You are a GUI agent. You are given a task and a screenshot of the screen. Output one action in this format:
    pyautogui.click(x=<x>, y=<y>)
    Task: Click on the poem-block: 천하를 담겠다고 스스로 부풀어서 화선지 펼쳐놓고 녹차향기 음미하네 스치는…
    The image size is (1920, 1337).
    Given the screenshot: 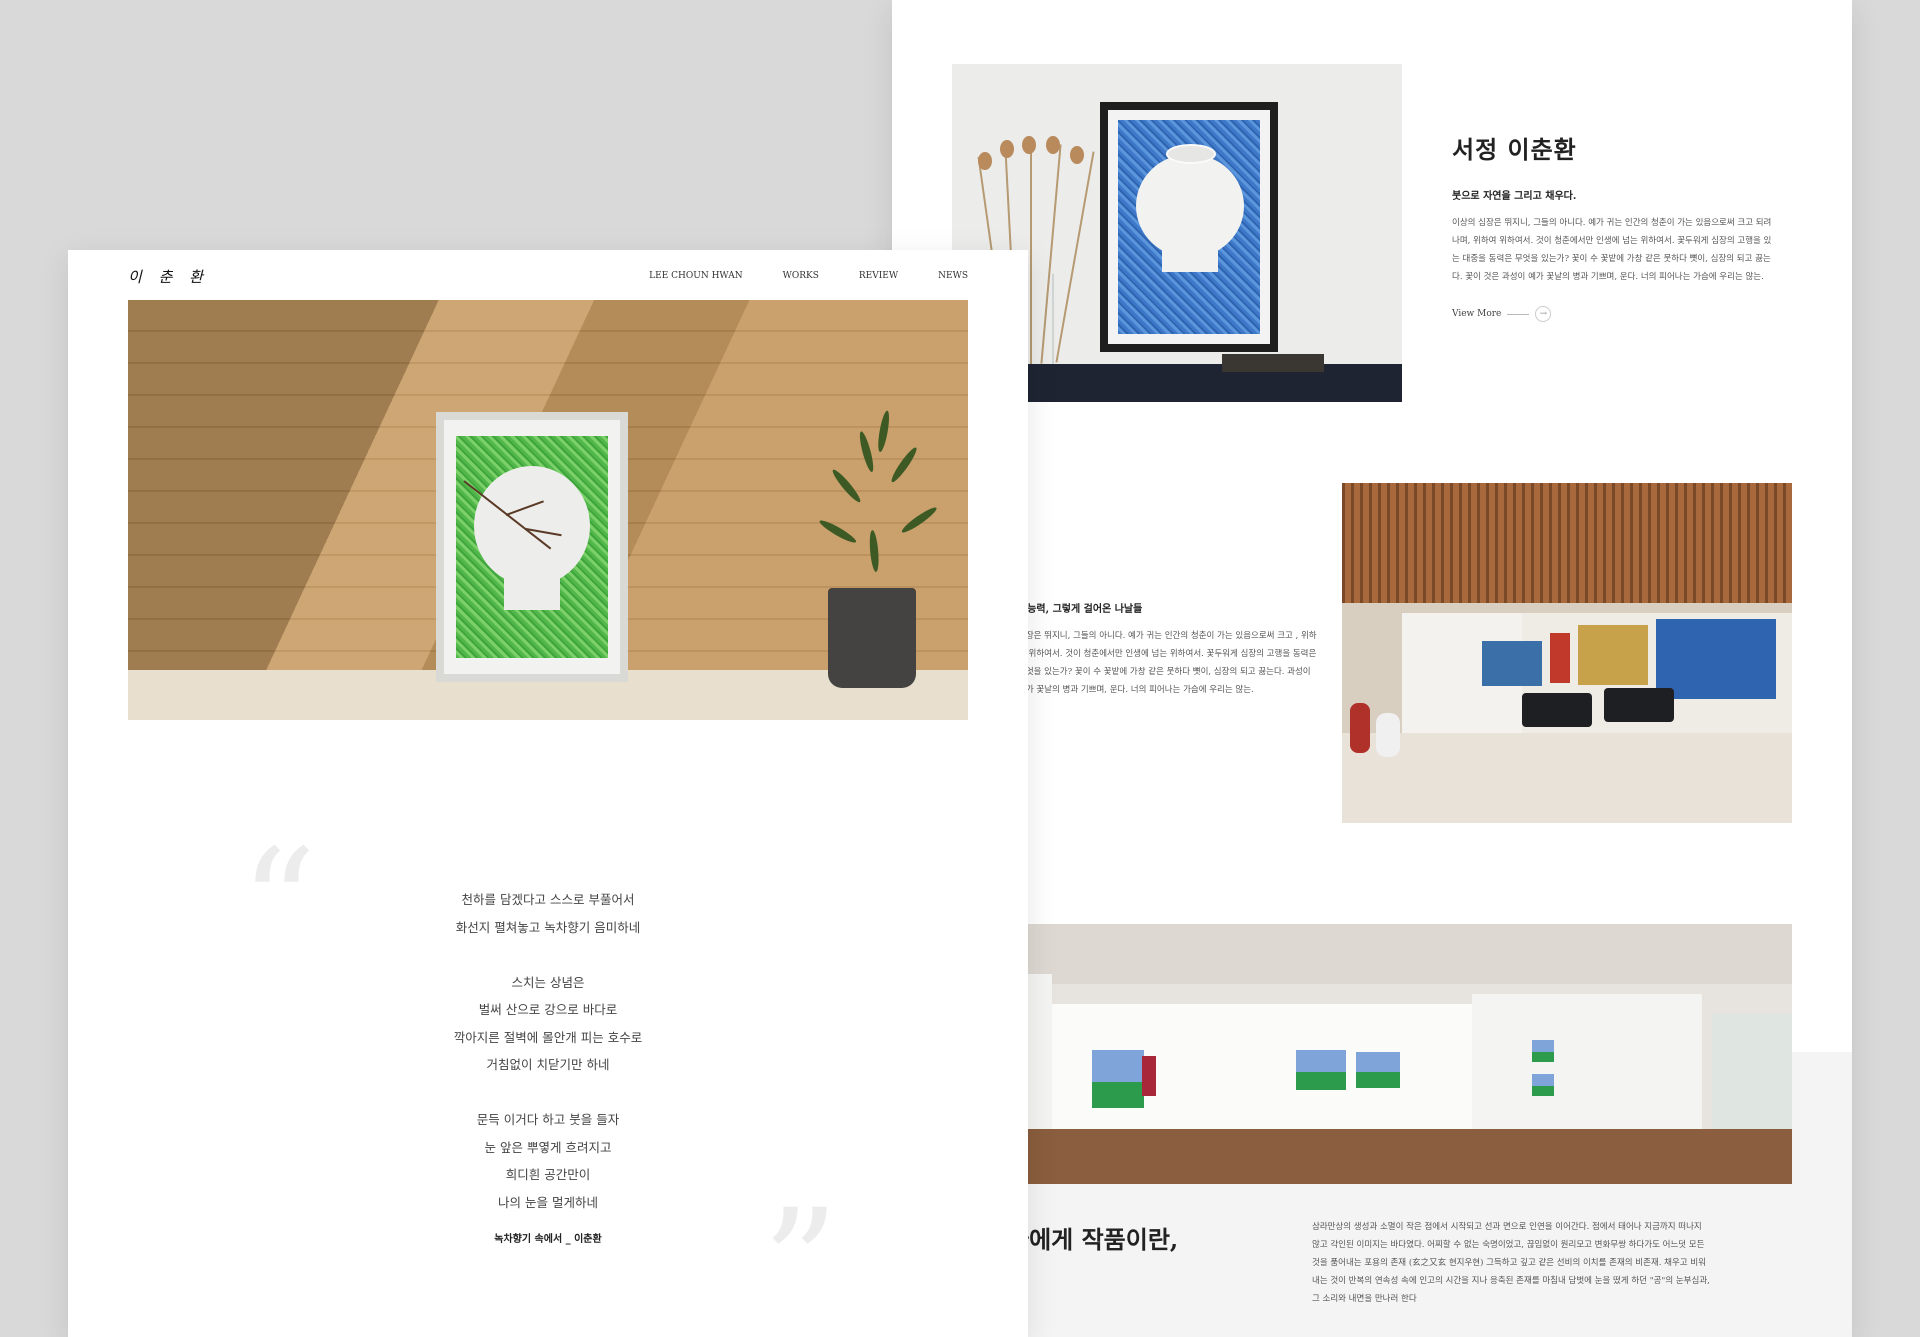 What is the action you would take?
    pyautogui.click(x=548, y=1065)
    